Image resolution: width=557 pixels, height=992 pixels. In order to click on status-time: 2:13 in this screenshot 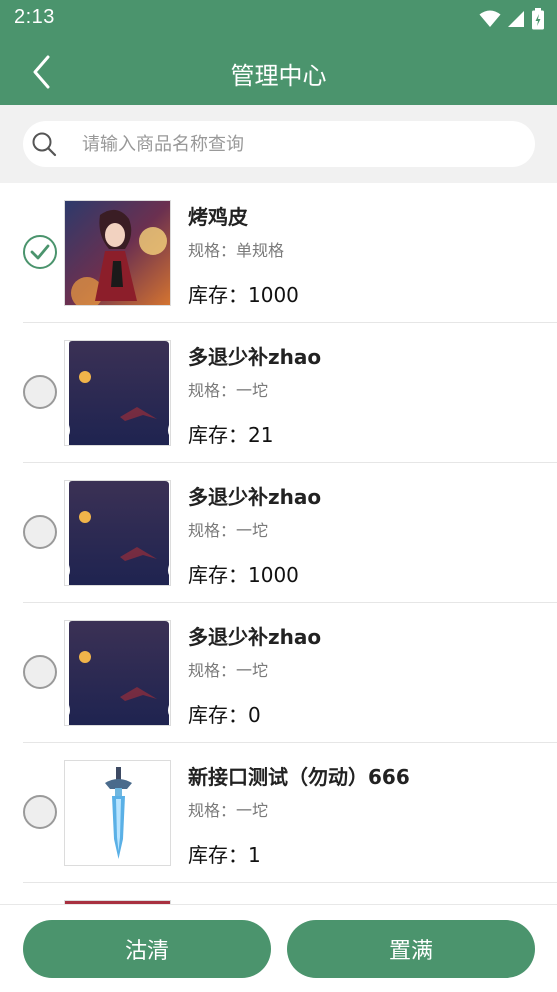, I will do `click(34, 17)`.